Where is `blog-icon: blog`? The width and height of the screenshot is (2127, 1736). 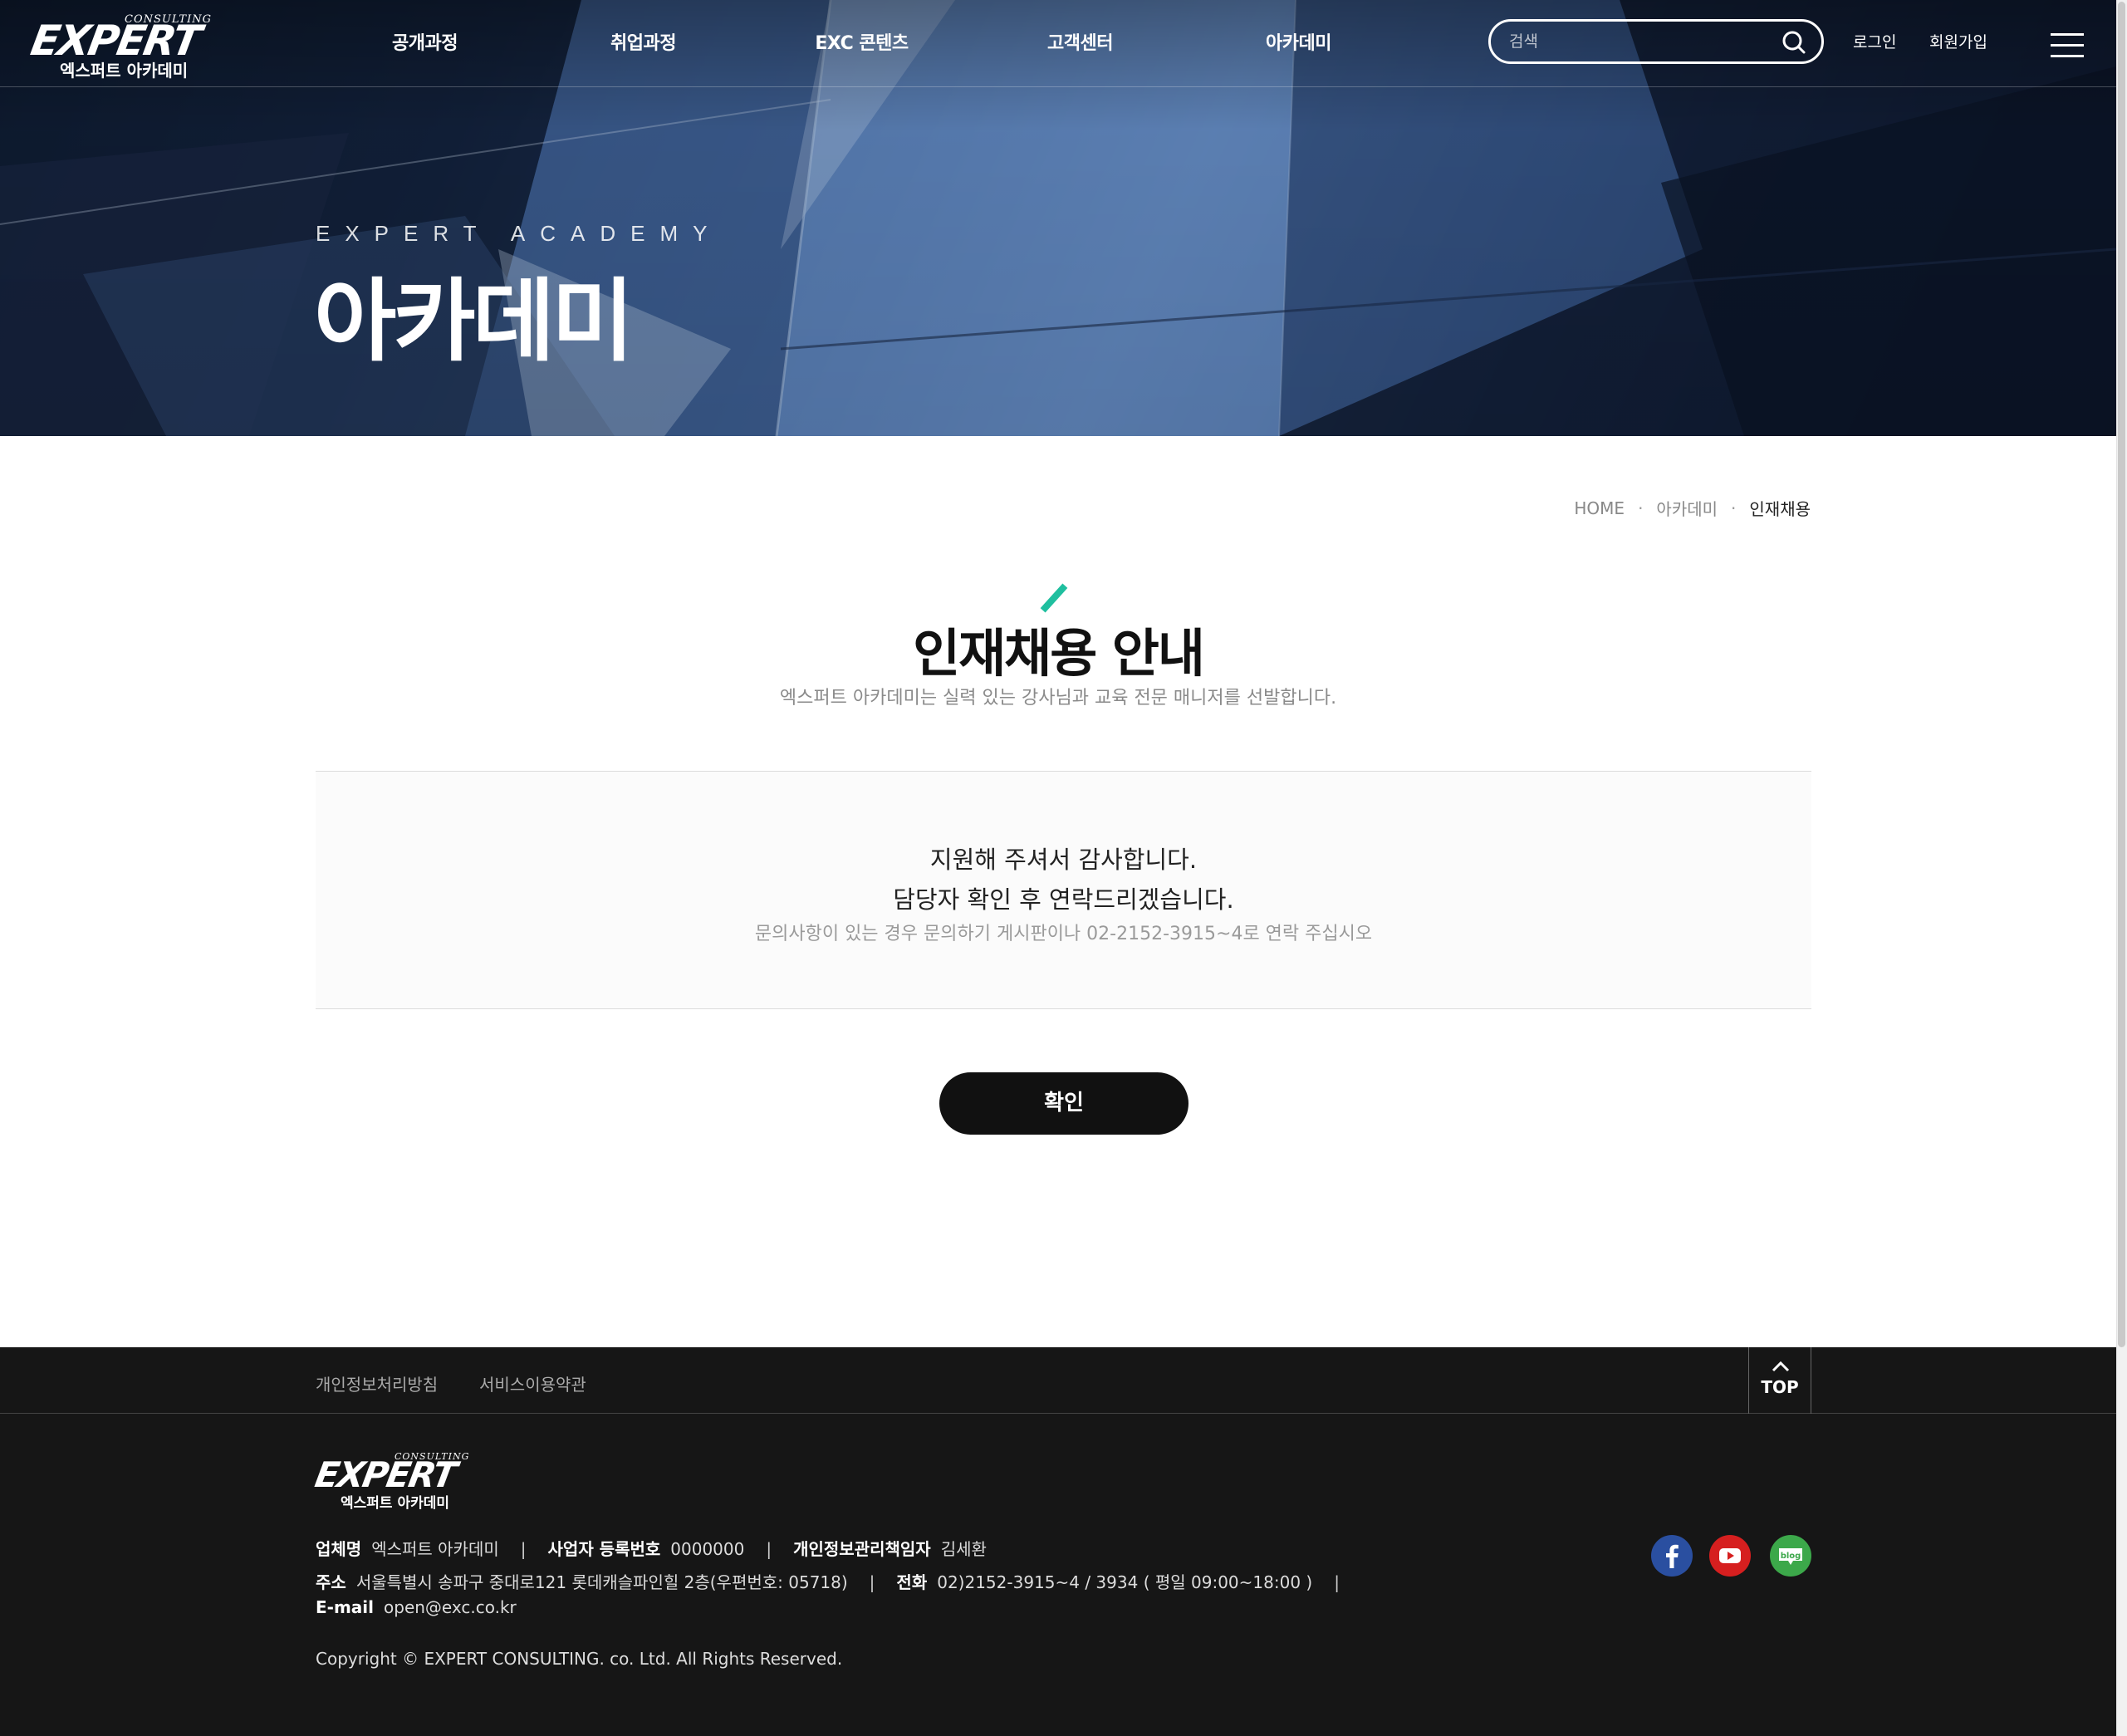 blog-icon: blog is located at coordinates (1790, 1556).